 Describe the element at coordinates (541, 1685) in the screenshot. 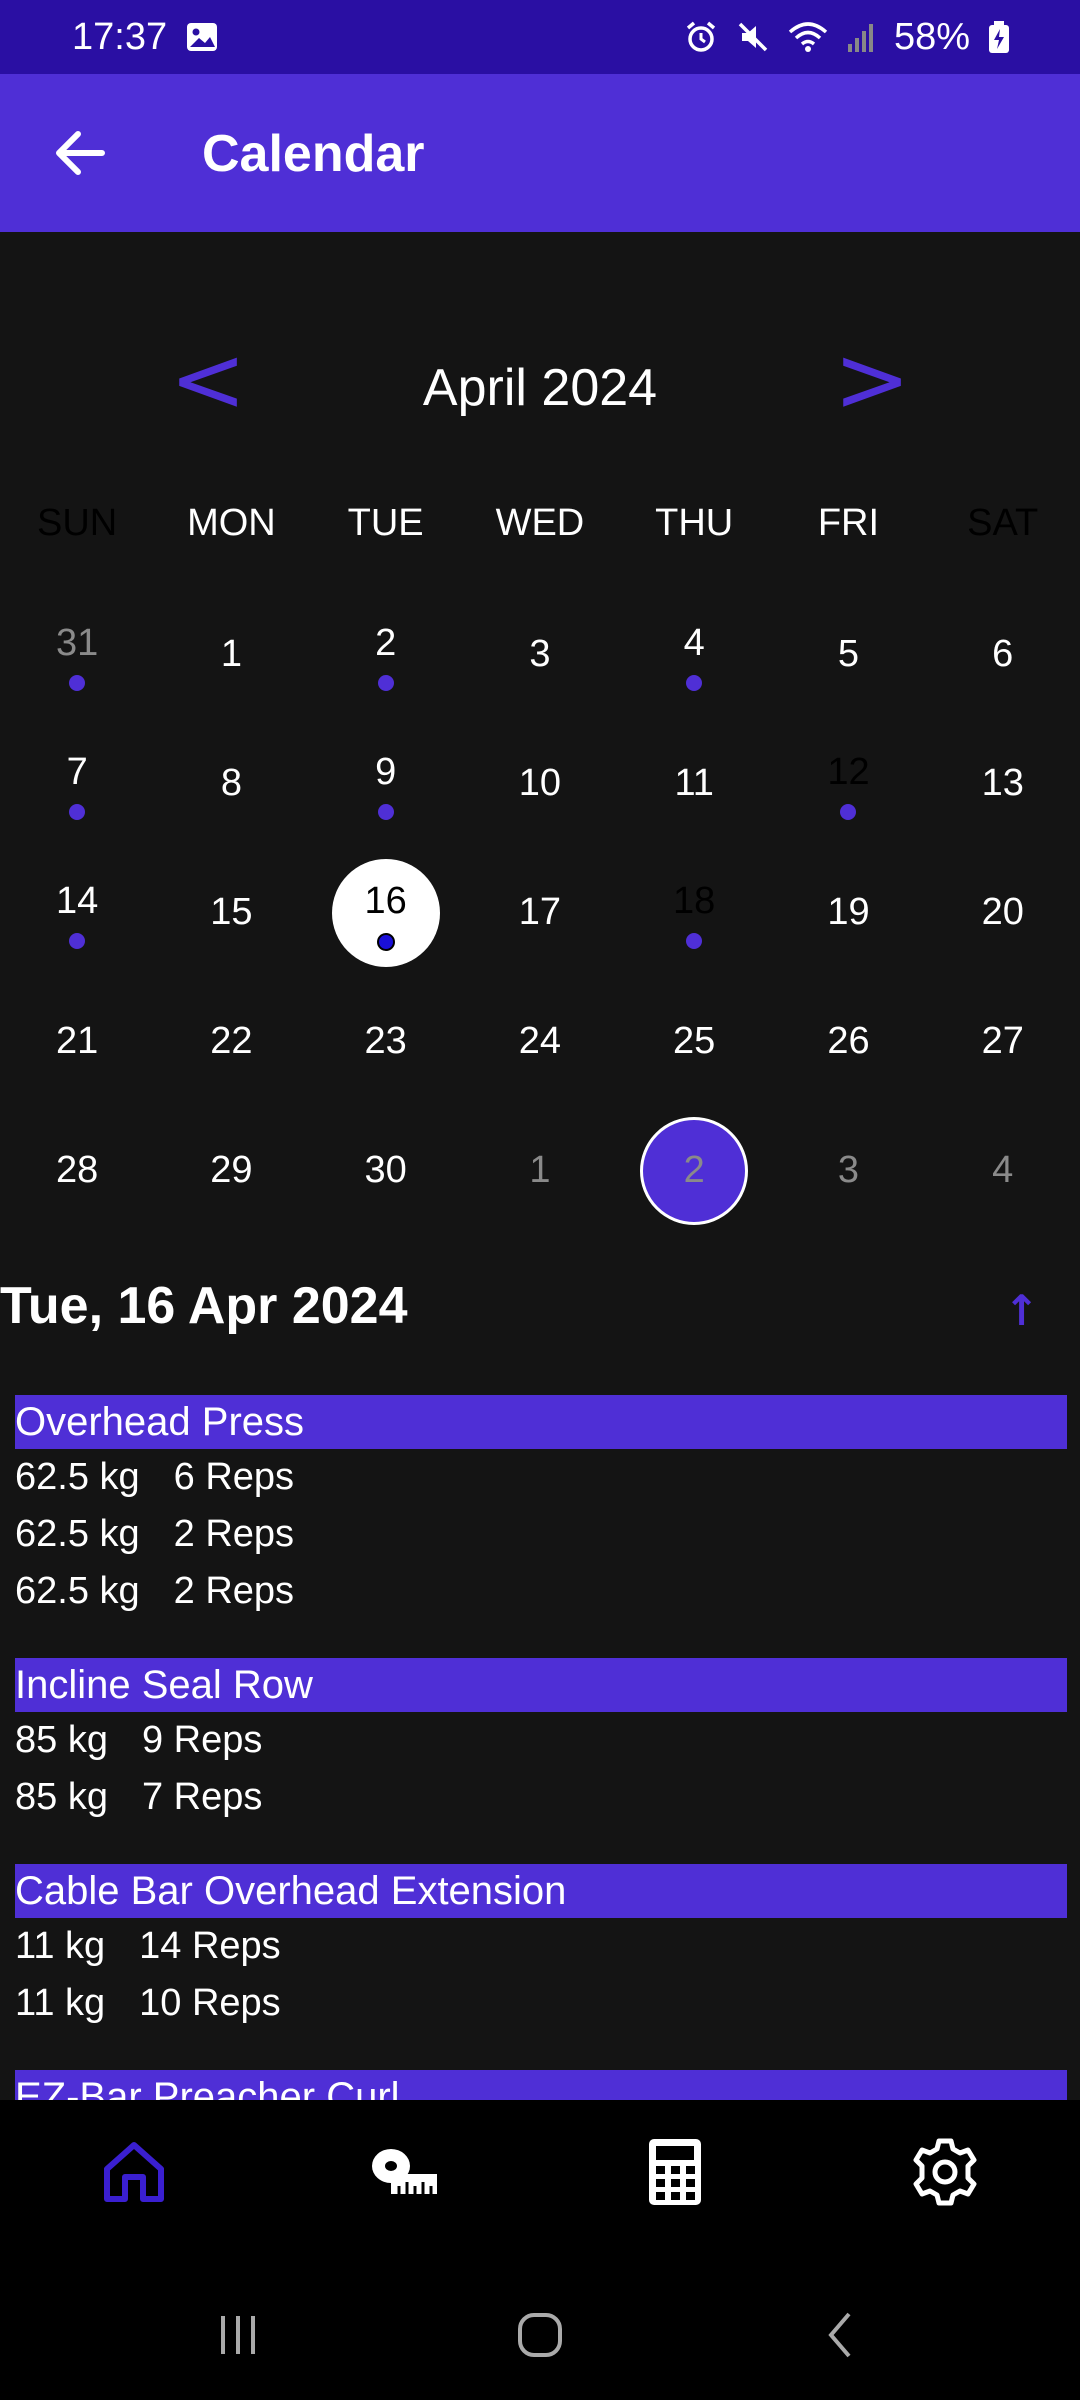

I see `exercise-title: Incline Seal Row` at that location.